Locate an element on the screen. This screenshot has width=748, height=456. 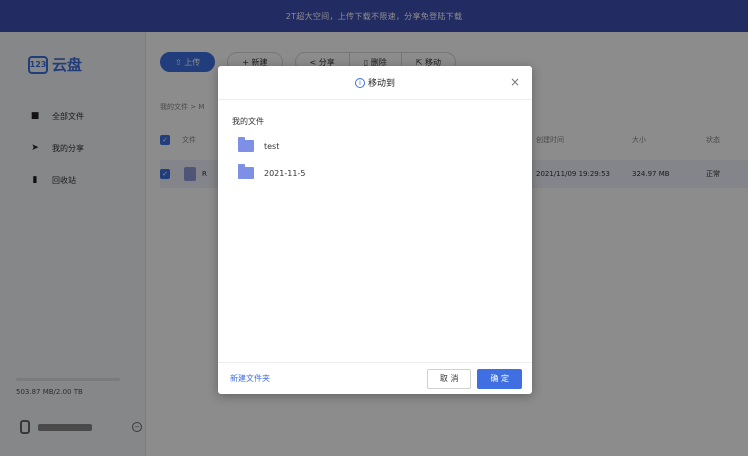
confirm-button: 确 定 is located at coordinates (499, 378).